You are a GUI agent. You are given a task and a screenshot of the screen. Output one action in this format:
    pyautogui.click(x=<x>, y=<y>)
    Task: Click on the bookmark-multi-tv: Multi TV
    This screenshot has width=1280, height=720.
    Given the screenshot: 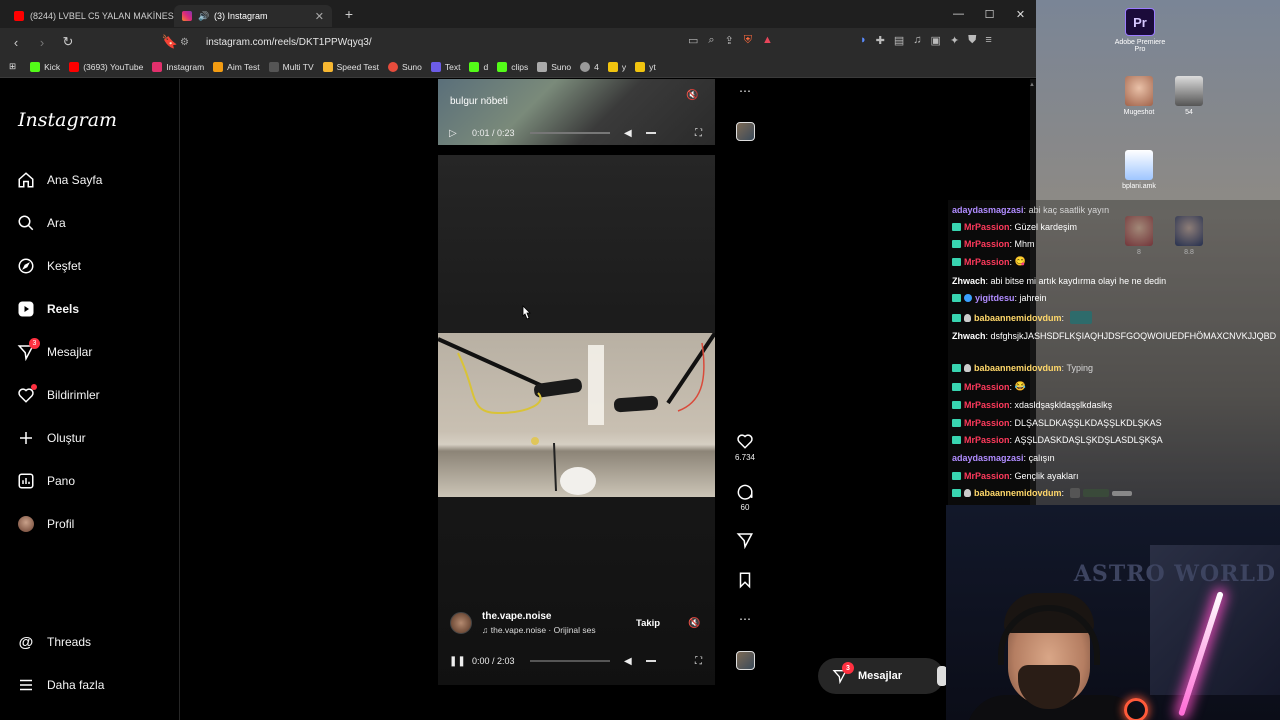 What is the action you would take?
    pyautogui.click(x=291, y=66)
    